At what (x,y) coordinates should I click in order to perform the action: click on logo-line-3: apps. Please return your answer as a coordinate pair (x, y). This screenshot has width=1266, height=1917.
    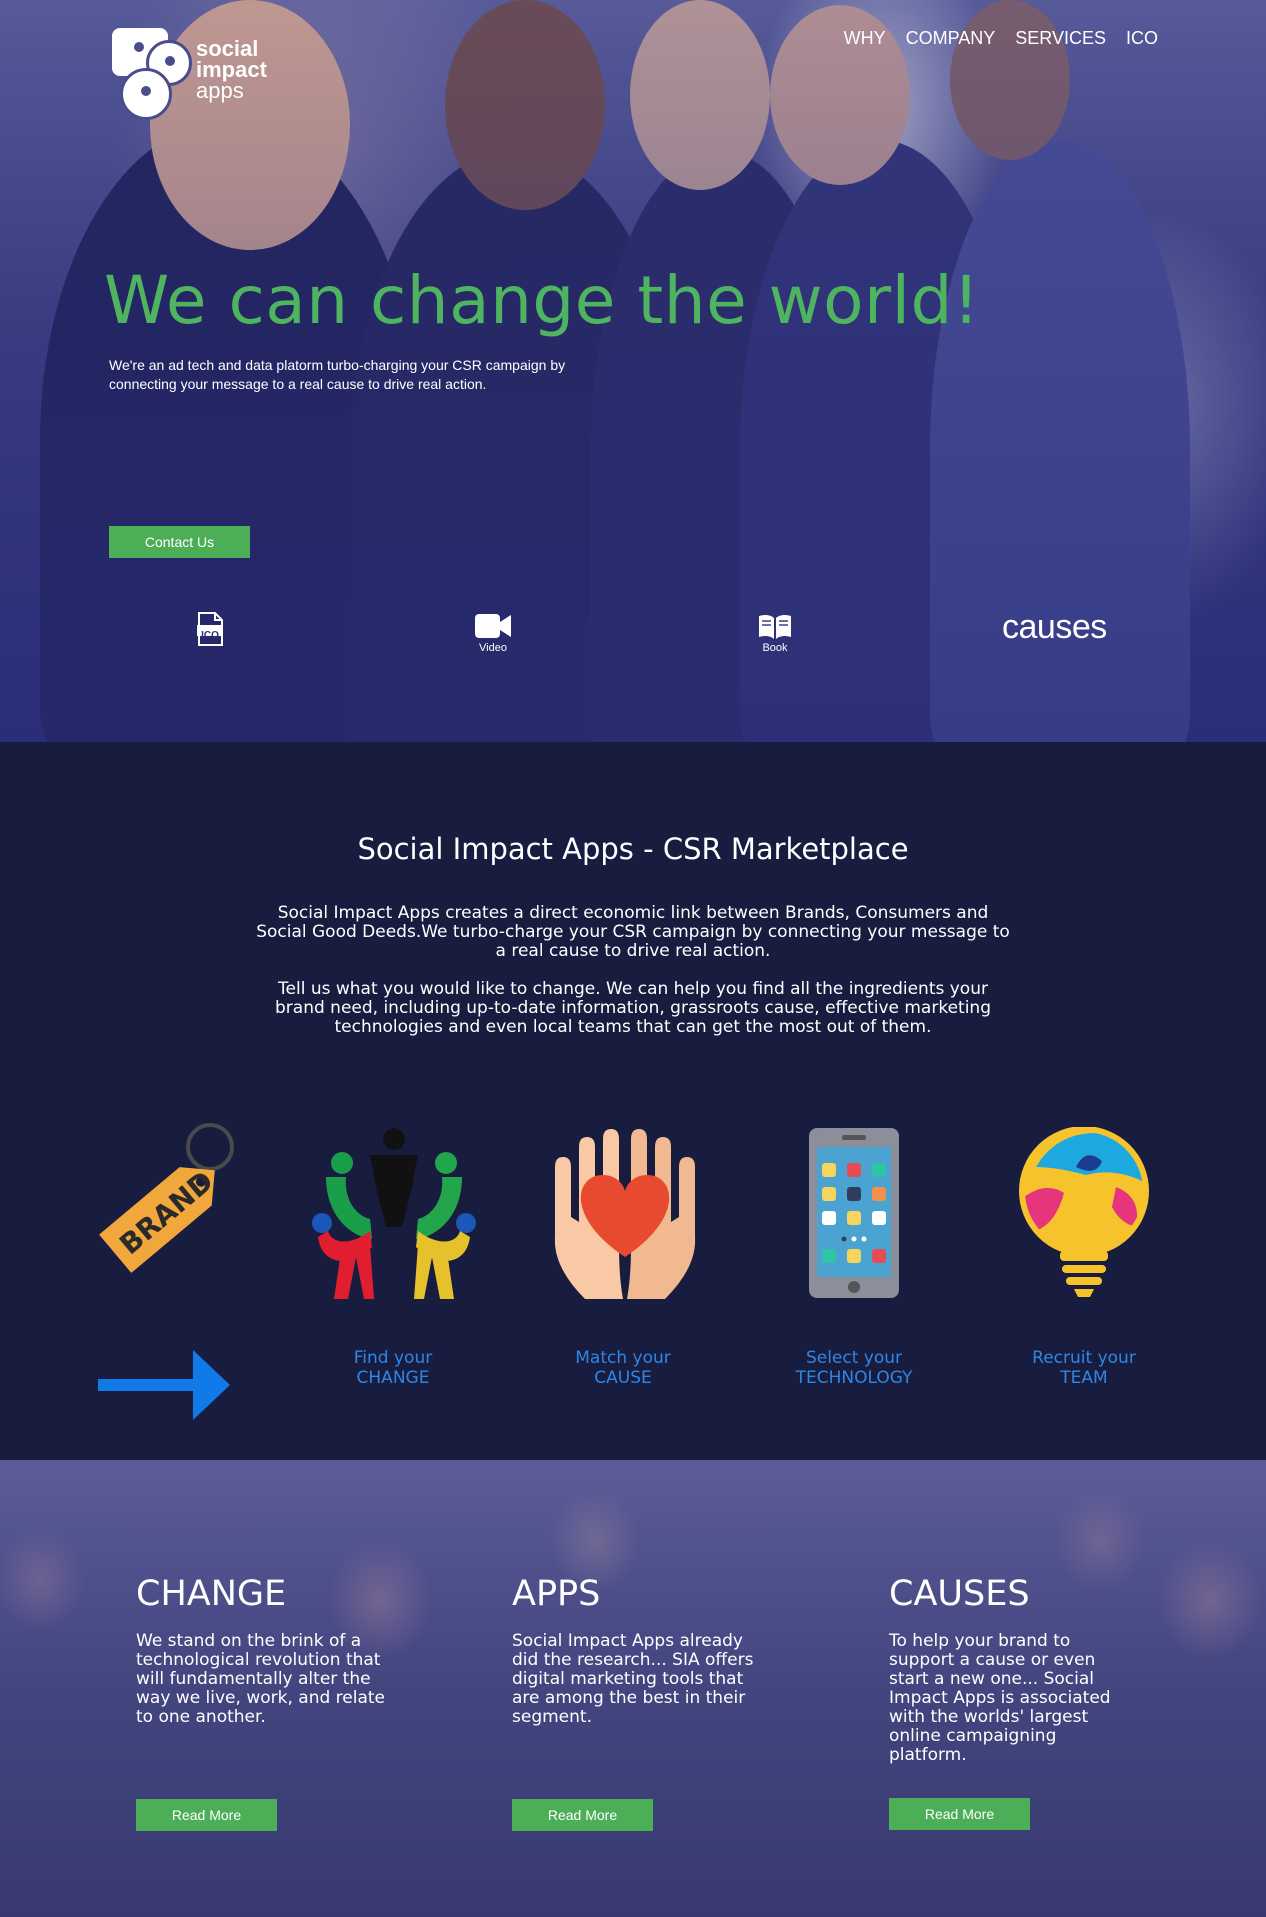
    Looking at the image, I should click on (220, 90).